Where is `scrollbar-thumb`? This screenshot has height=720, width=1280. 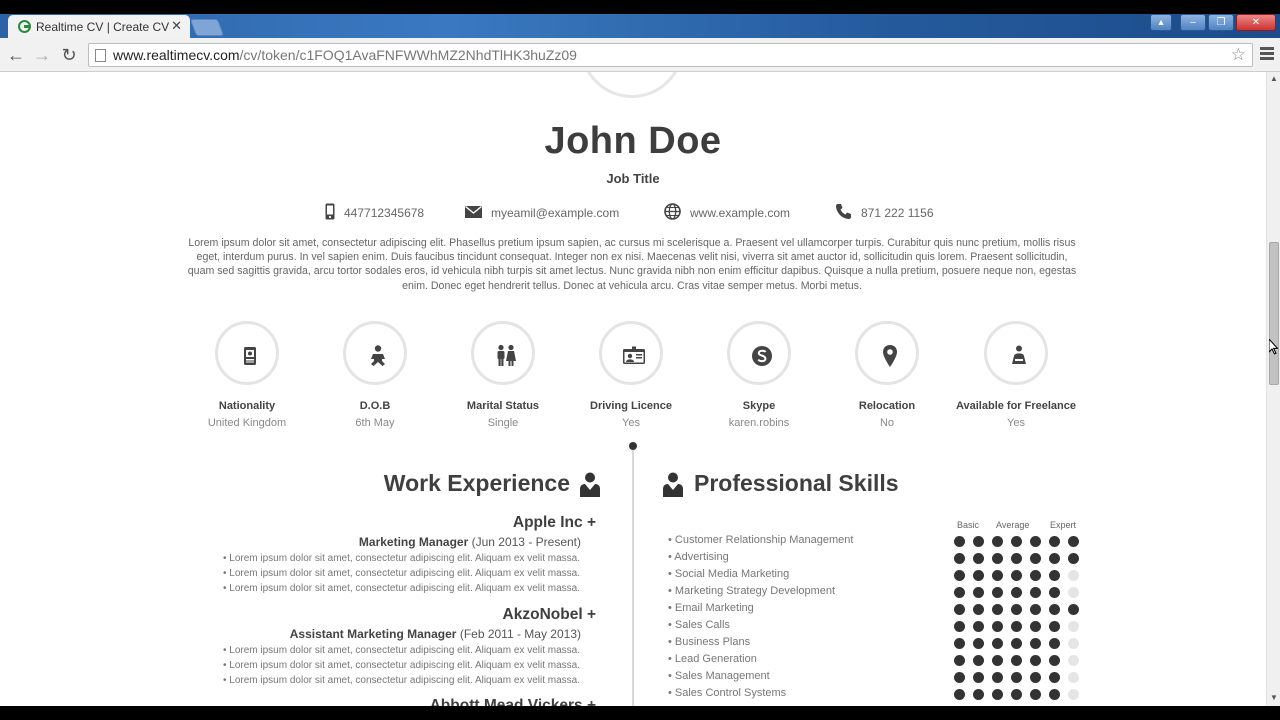
scrollbar-thumb is located at coordinates (1274, 313).